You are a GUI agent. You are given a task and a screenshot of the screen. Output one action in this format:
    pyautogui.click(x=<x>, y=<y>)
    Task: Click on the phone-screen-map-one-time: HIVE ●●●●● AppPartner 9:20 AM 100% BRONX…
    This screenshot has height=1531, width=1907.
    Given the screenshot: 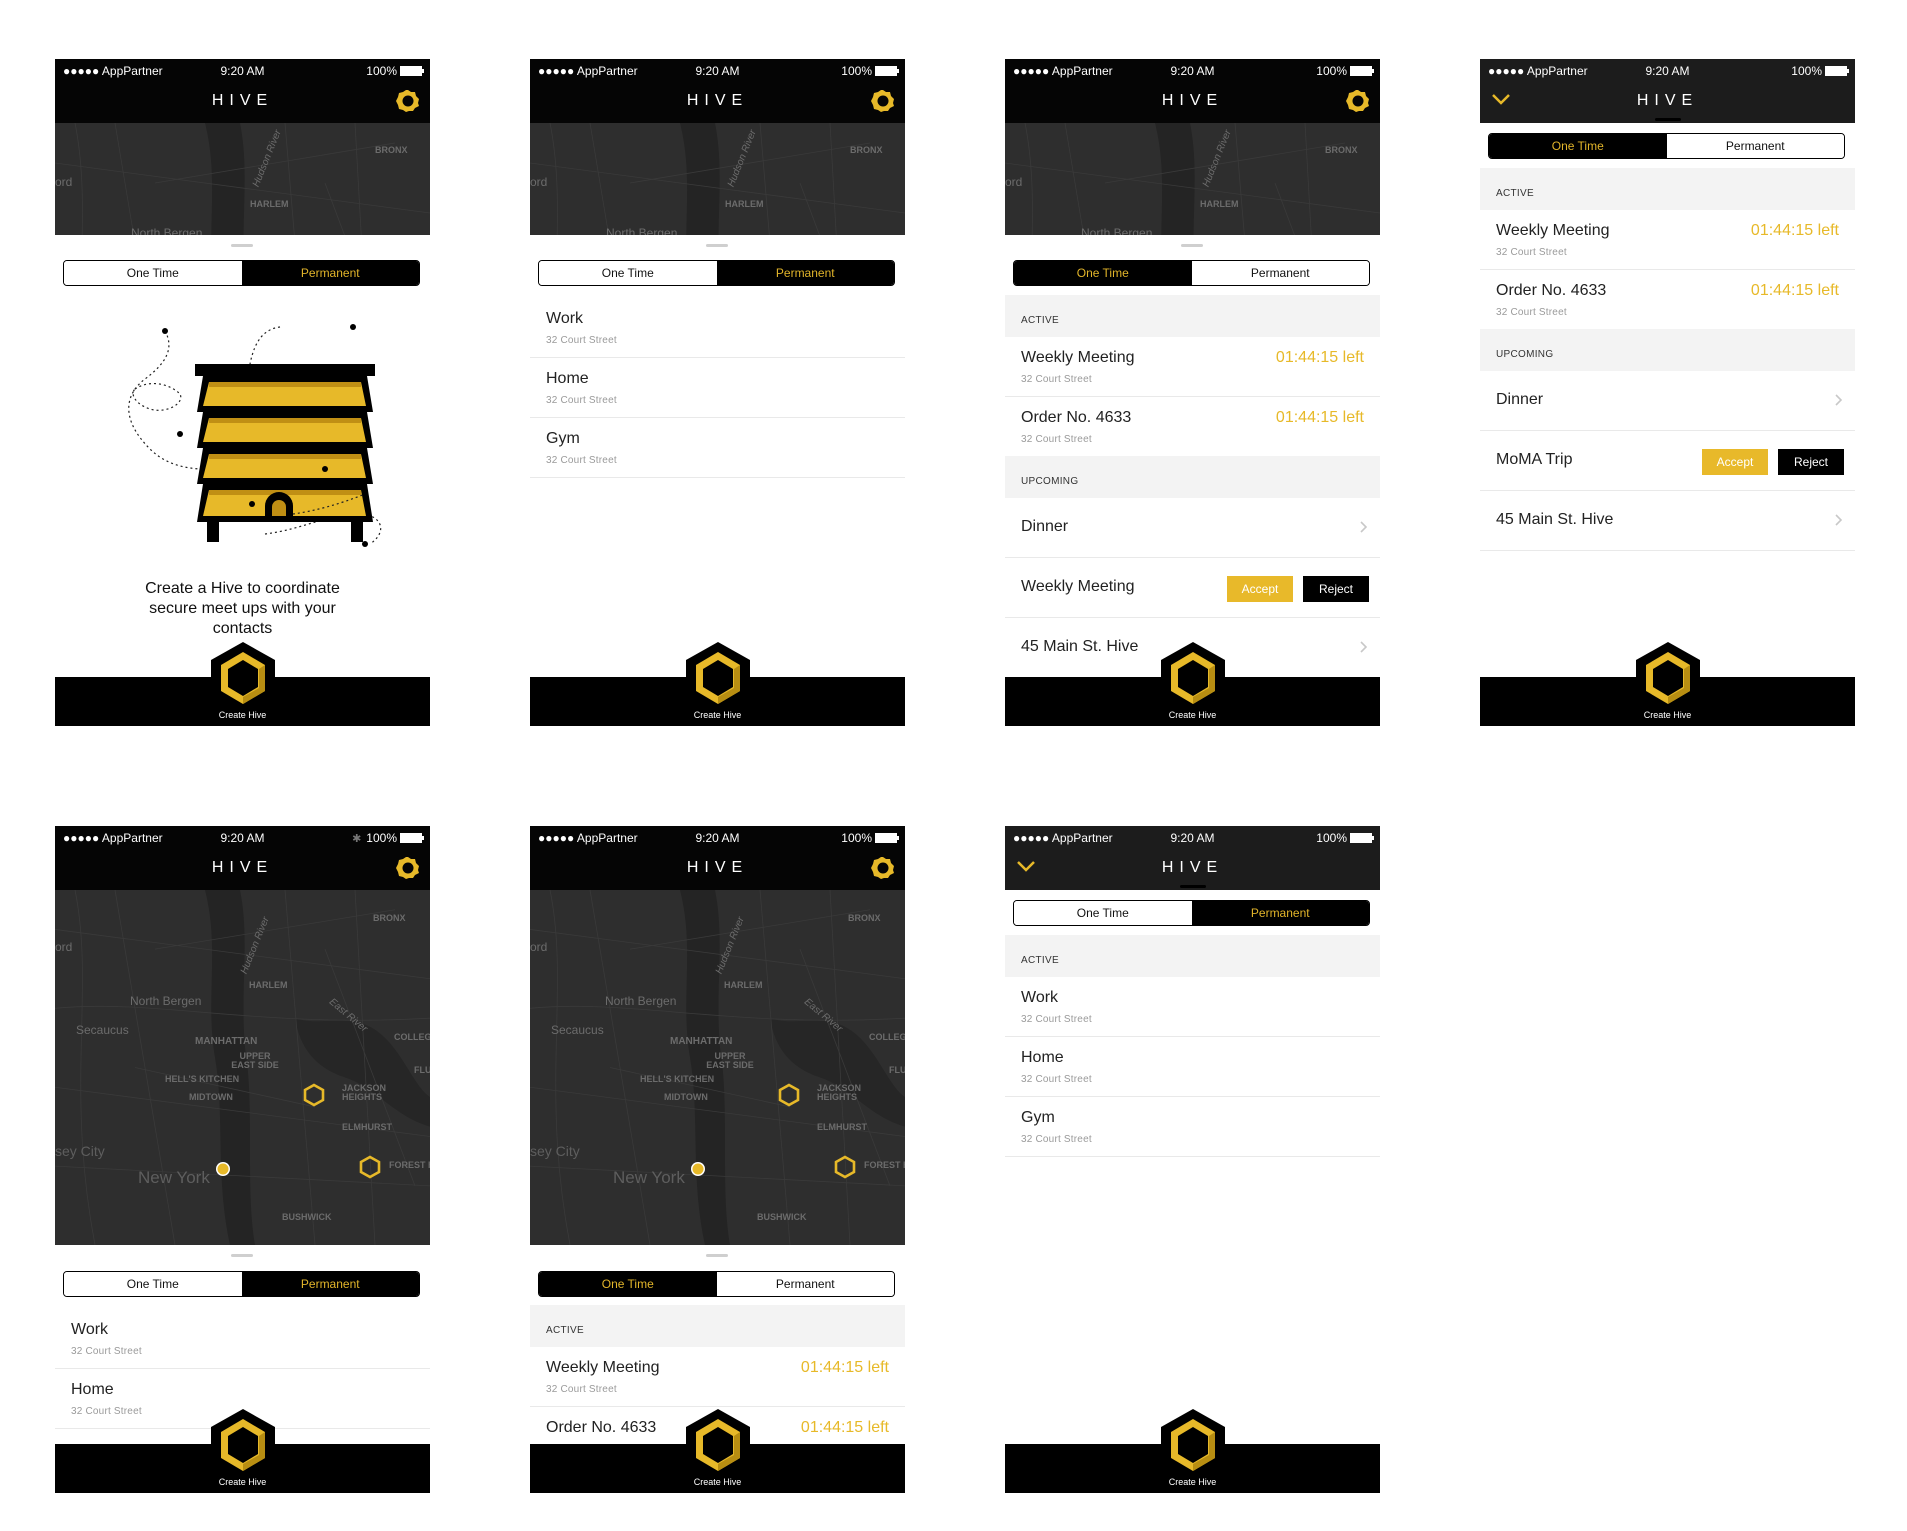 What is the action you would take?
    pyautogui.click(x=717, y=1159)
    